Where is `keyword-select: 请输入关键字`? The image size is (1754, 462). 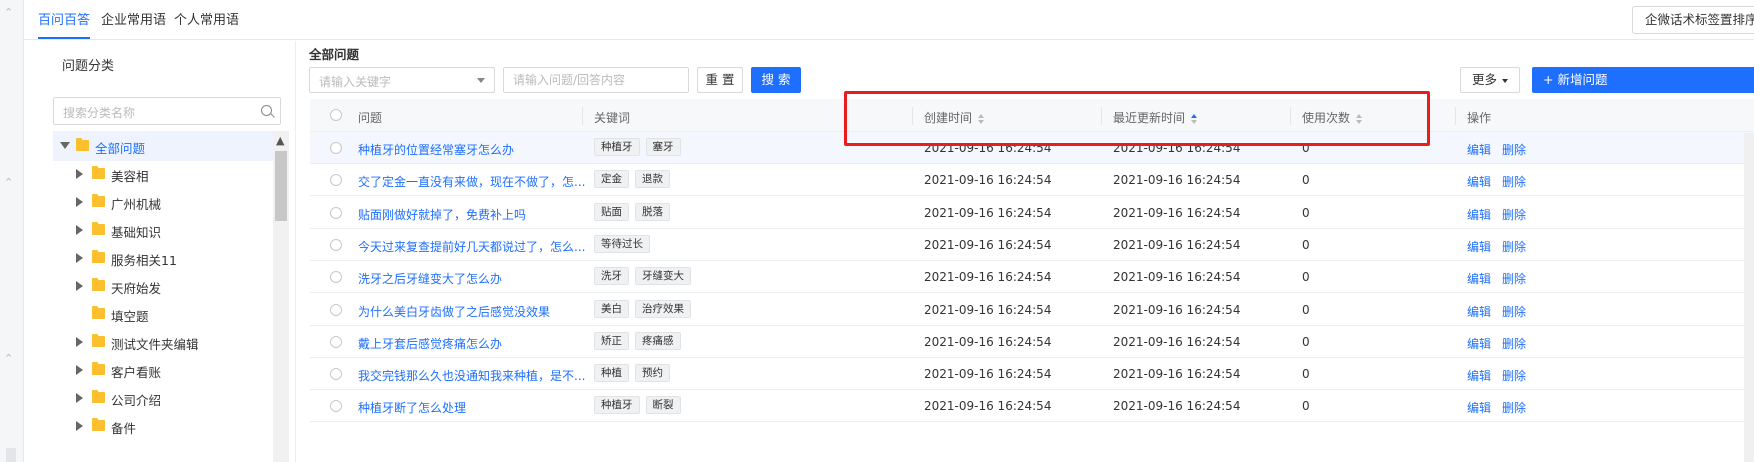 keyword-select: 请输入关键字 is located at coordinates (402, 80).